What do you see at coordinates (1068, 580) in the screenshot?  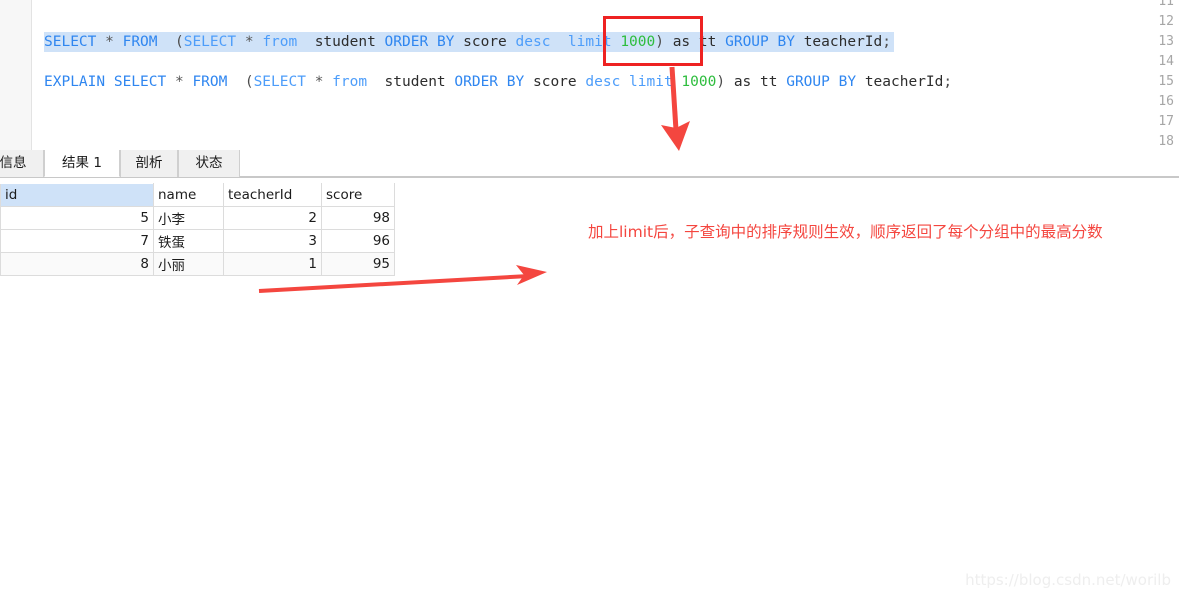 I see `watermark: https://blog.csdn.net/worilb` at bounding box center [1068, 580].